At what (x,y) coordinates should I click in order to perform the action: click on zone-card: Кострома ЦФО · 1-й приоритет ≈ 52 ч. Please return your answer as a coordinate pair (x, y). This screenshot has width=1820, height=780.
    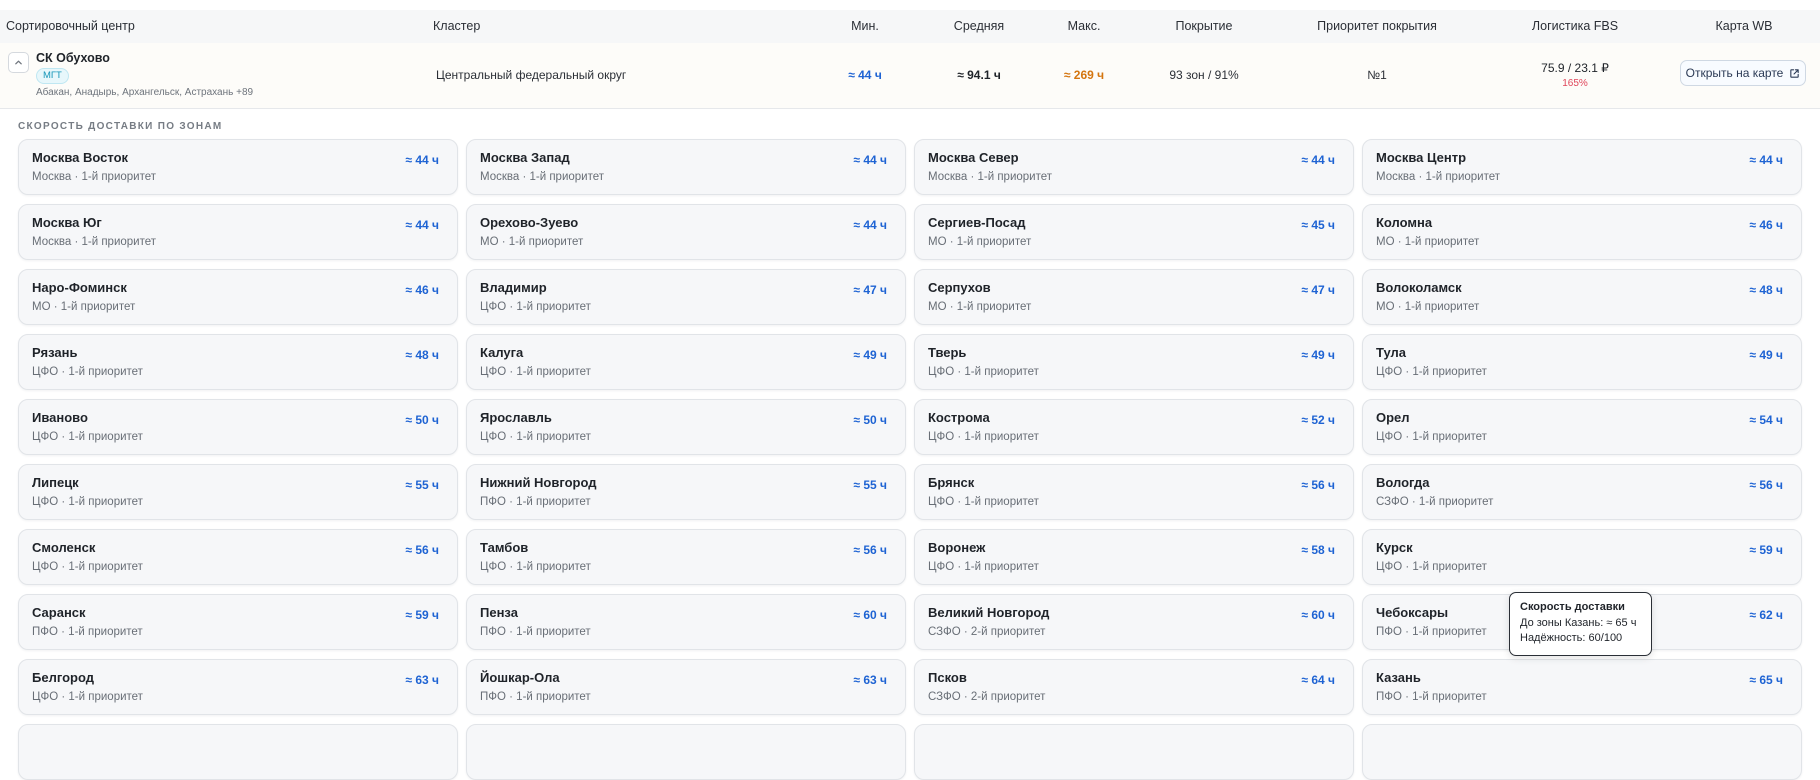
    Looking at the image, I should click on (1134, 427).